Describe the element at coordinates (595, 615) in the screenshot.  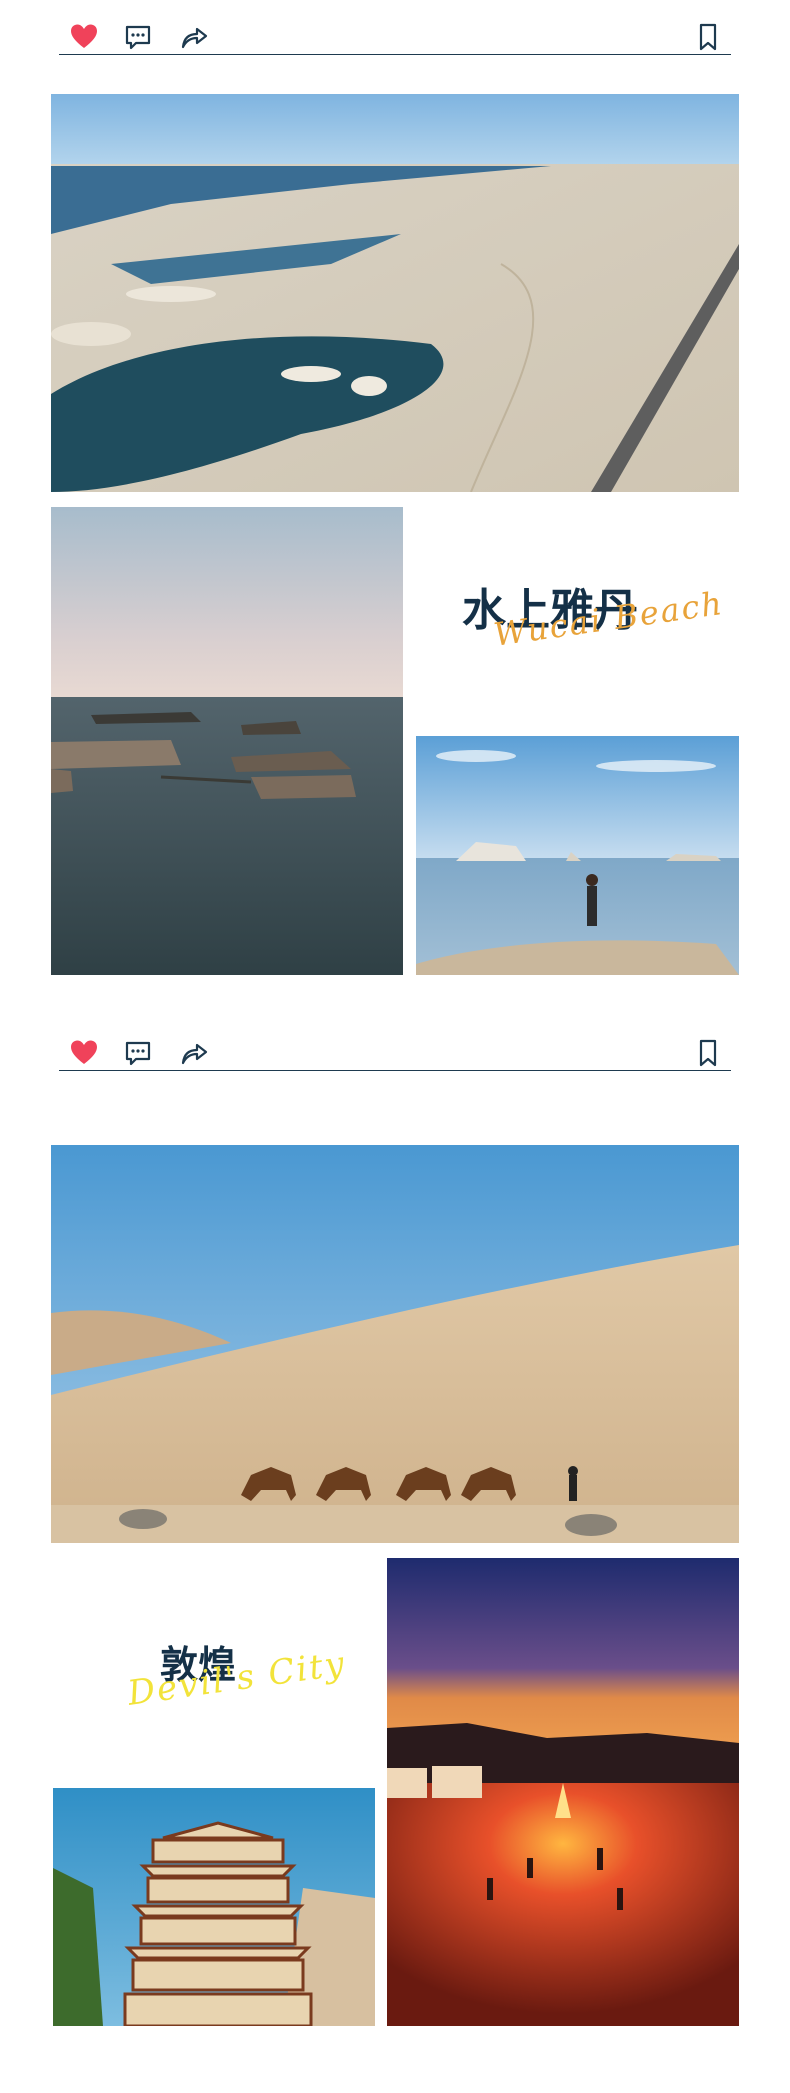
I see `post-1-title: 水上雅丹 Wucai Beach` at that location.